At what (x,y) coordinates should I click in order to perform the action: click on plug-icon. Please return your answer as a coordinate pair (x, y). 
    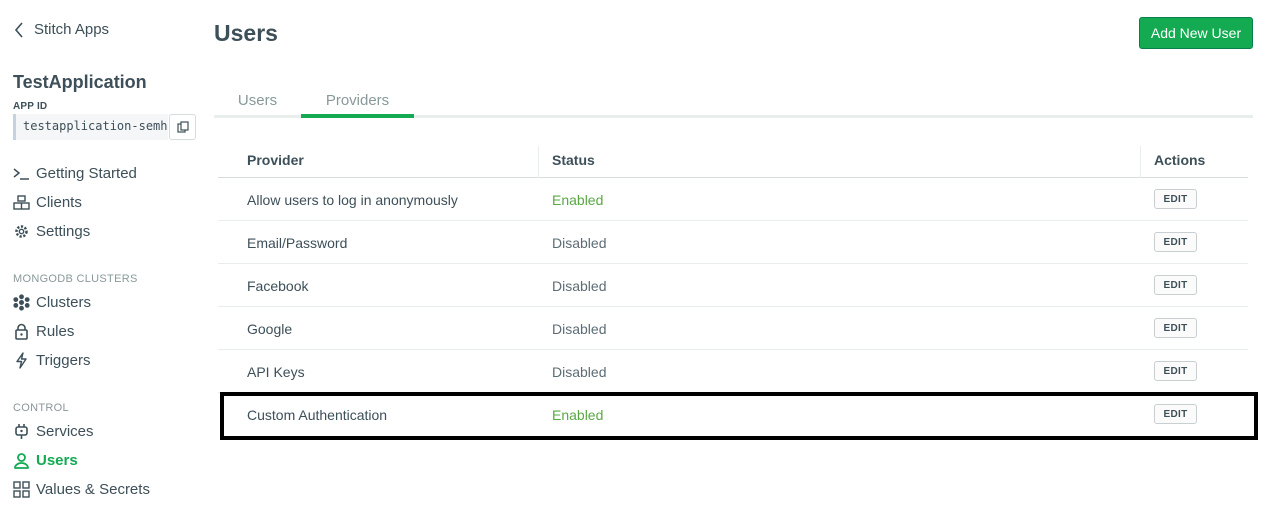
    Looking at the image, I should click on (21, 431).